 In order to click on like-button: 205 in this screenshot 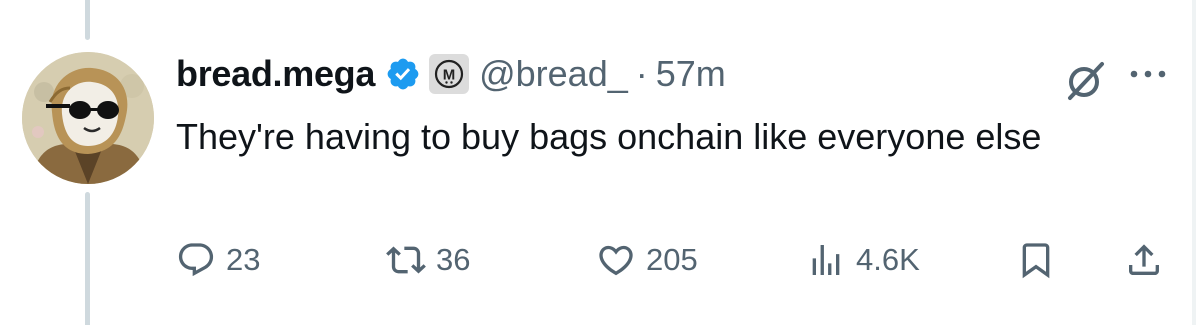, I will do `click(647, 260)`.